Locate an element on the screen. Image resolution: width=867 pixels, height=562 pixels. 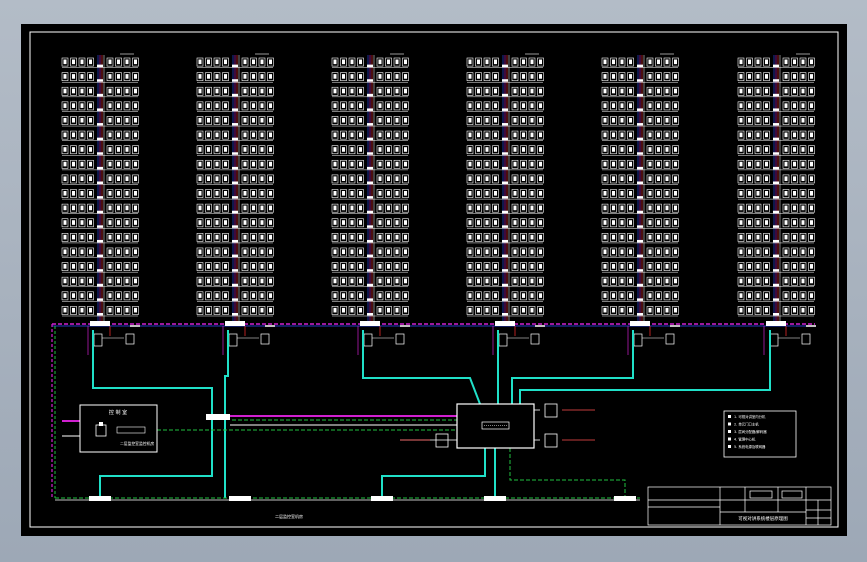
bottom-note: 二层监控室机房 is located at coordinates (289, 516).